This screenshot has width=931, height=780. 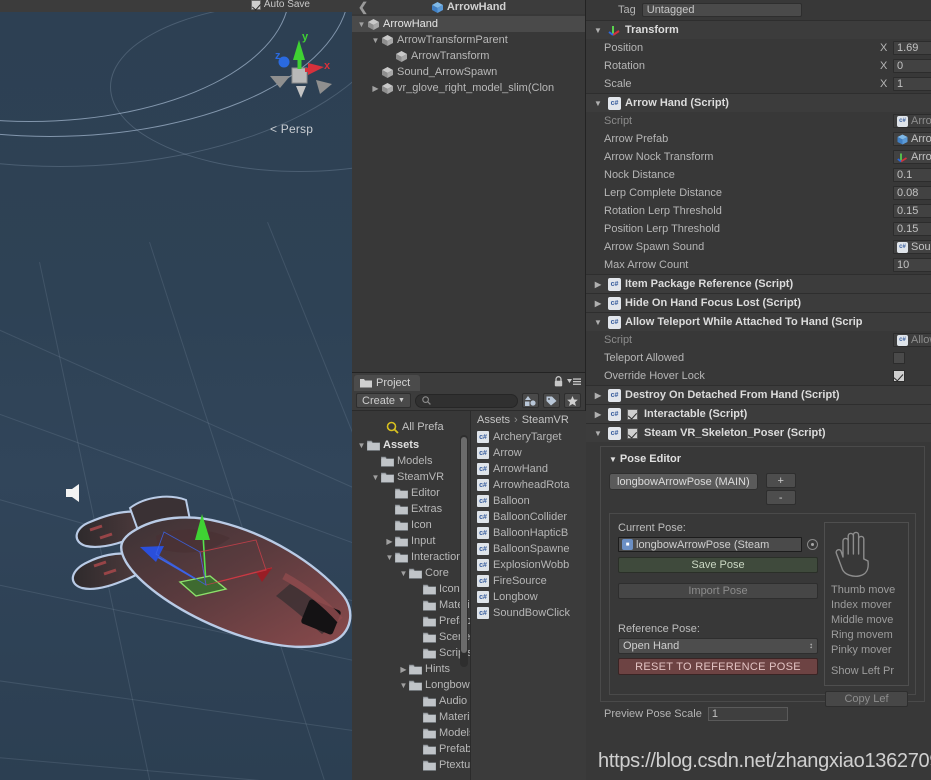 What do you see at coordinates (528, 597) in the screenshot?
I see `asset-item-longbow: c# Longbow` at bounding box center [528, 597].